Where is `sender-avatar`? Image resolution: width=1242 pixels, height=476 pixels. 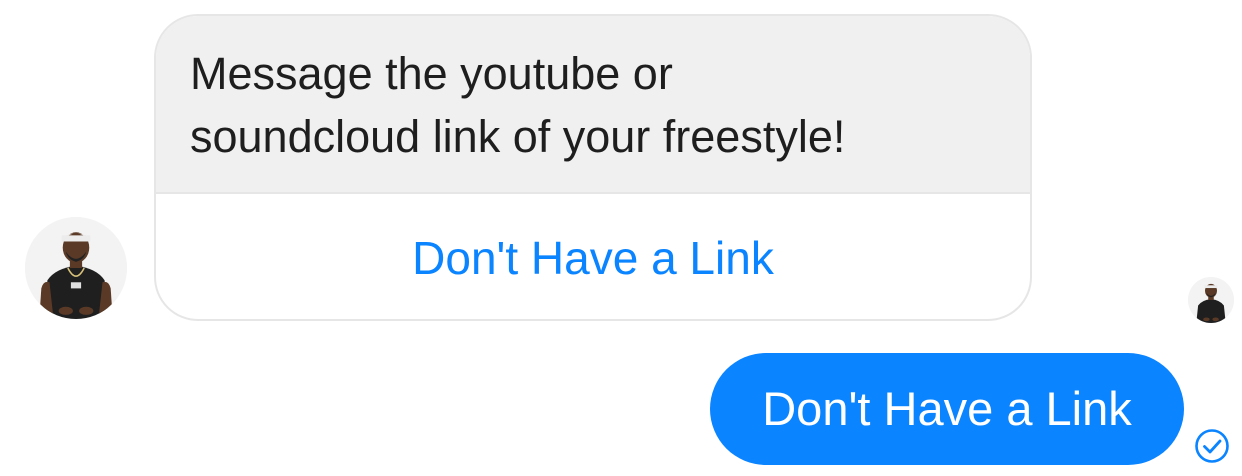 sender-avatar is located at coordinates (76, 268).